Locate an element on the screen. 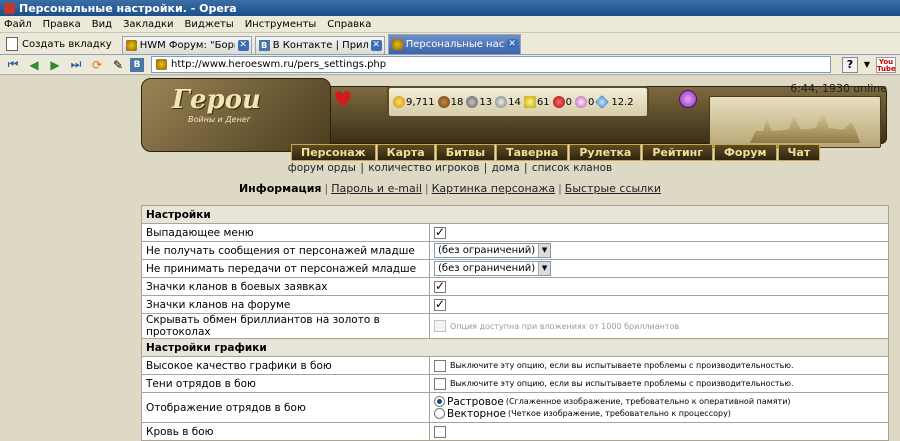  resource-crystals: 0 is located at coordinates (562, 102).